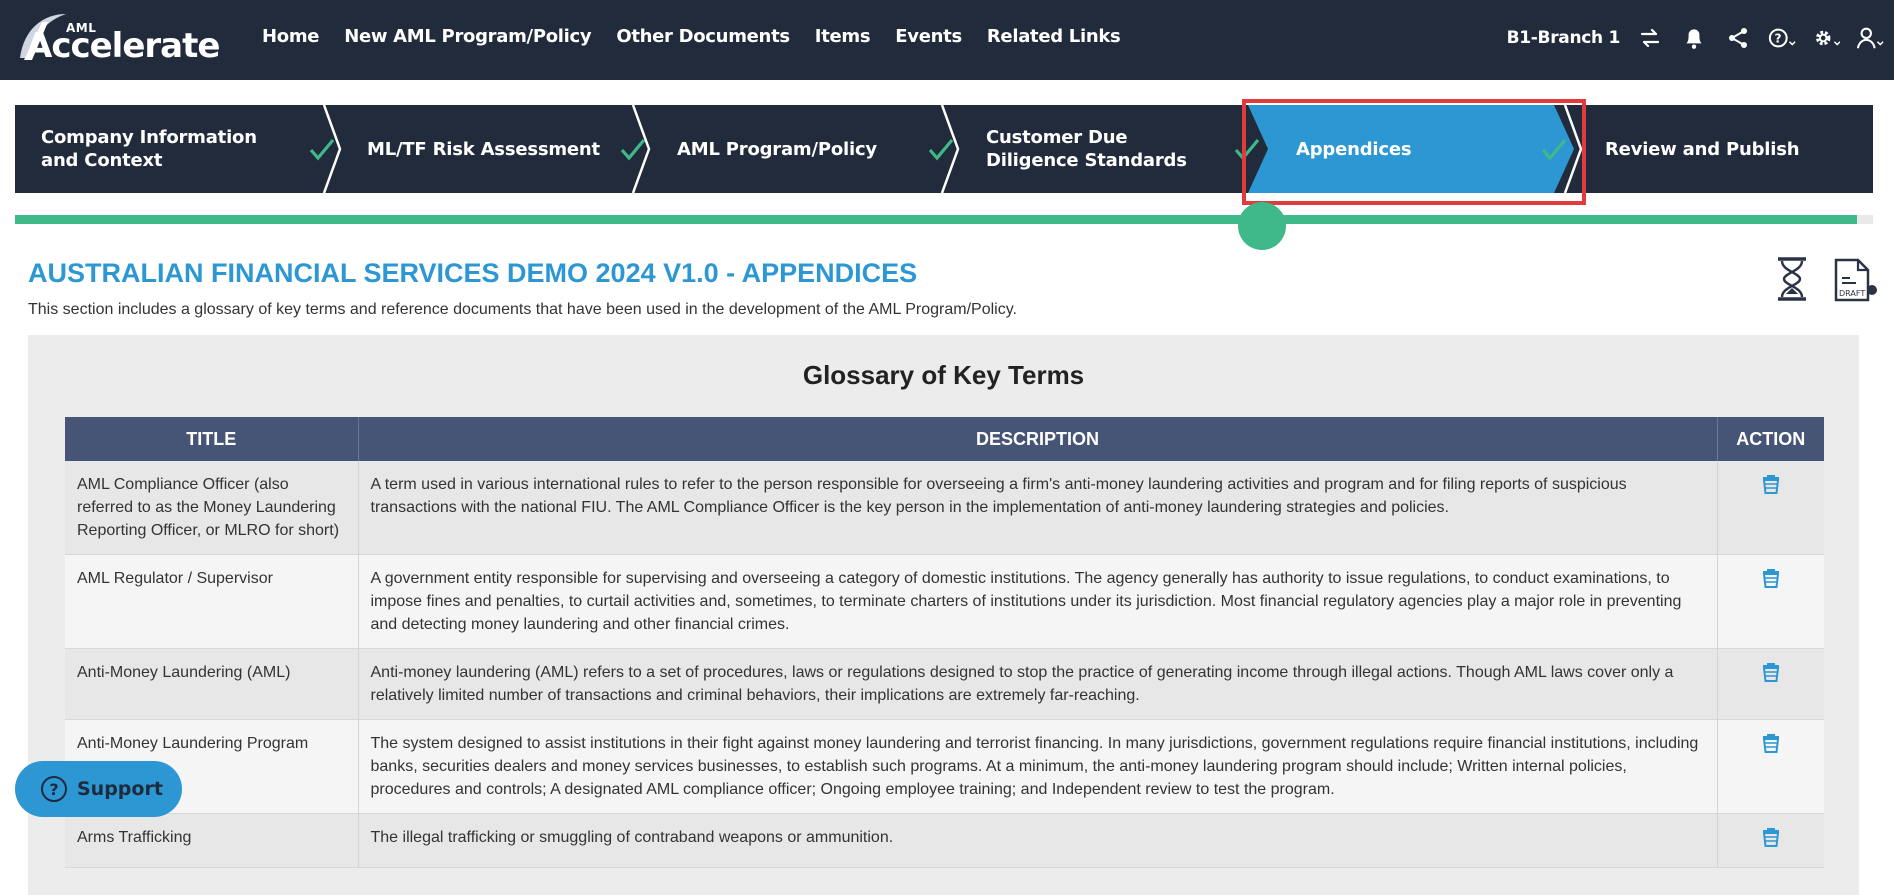  What do you see at coordinates (102, 160) in the screenshot?
I see `step-label-line: and Context` at bounding box center [102, 160].